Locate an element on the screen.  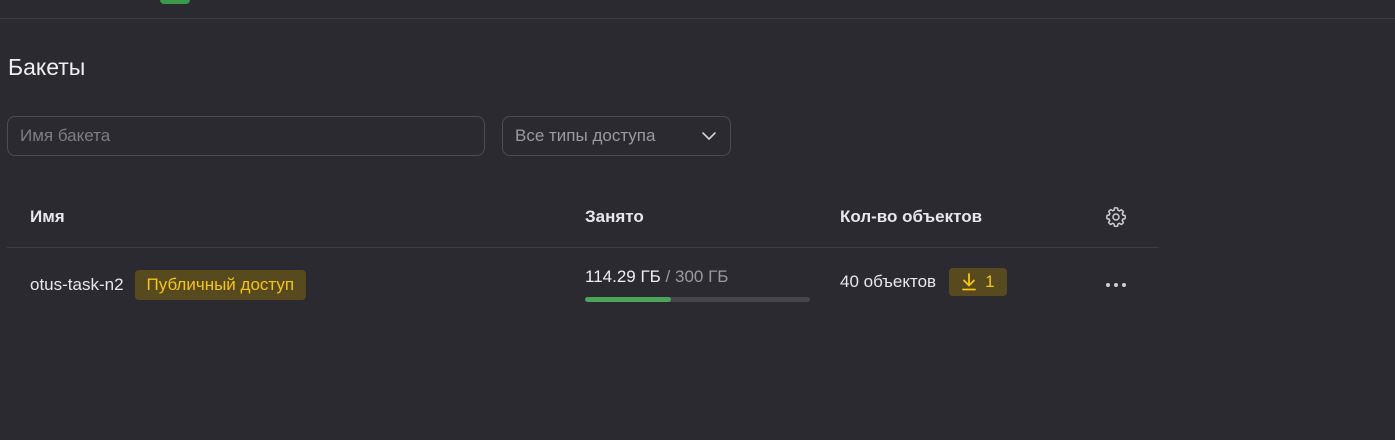
downloads-badge: 1 is located at coordinates (978, 282).